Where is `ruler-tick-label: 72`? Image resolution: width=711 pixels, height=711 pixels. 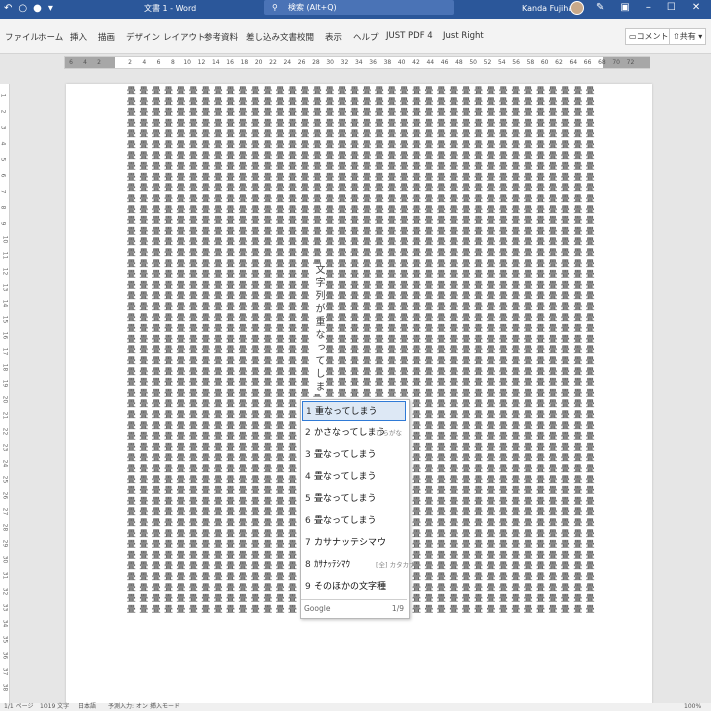
ruler-tick-label: 72 is located at coordinates (630, 62).